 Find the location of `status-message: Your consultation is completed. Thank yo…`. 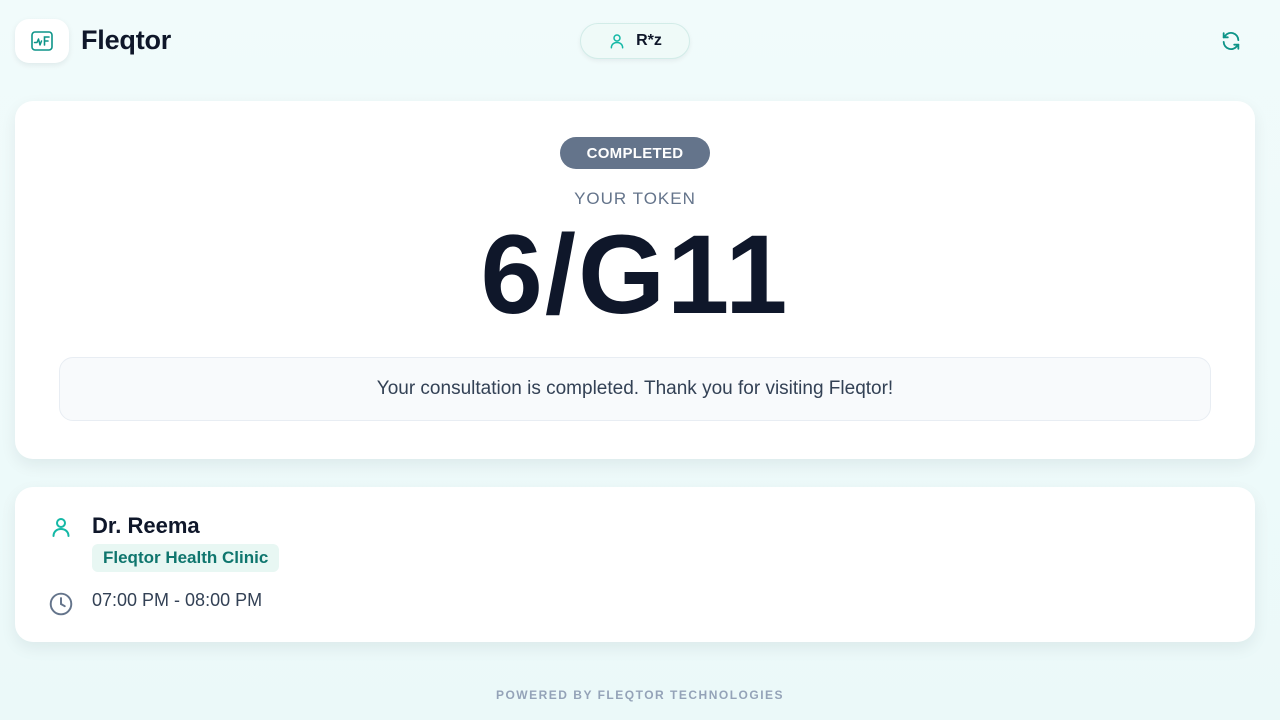

status-message: Your consultation is completed. Thank yo… is located at coordinates (635, 389).